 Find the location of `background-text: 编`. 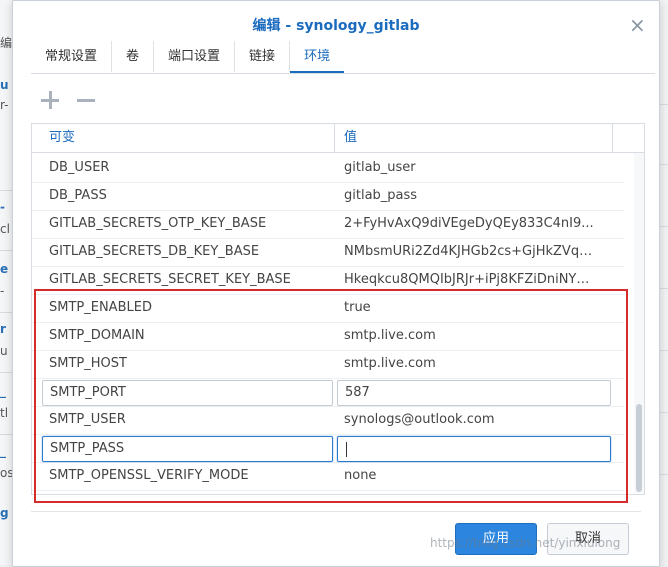

background-text: 编 is located at coordinates (6, 43).